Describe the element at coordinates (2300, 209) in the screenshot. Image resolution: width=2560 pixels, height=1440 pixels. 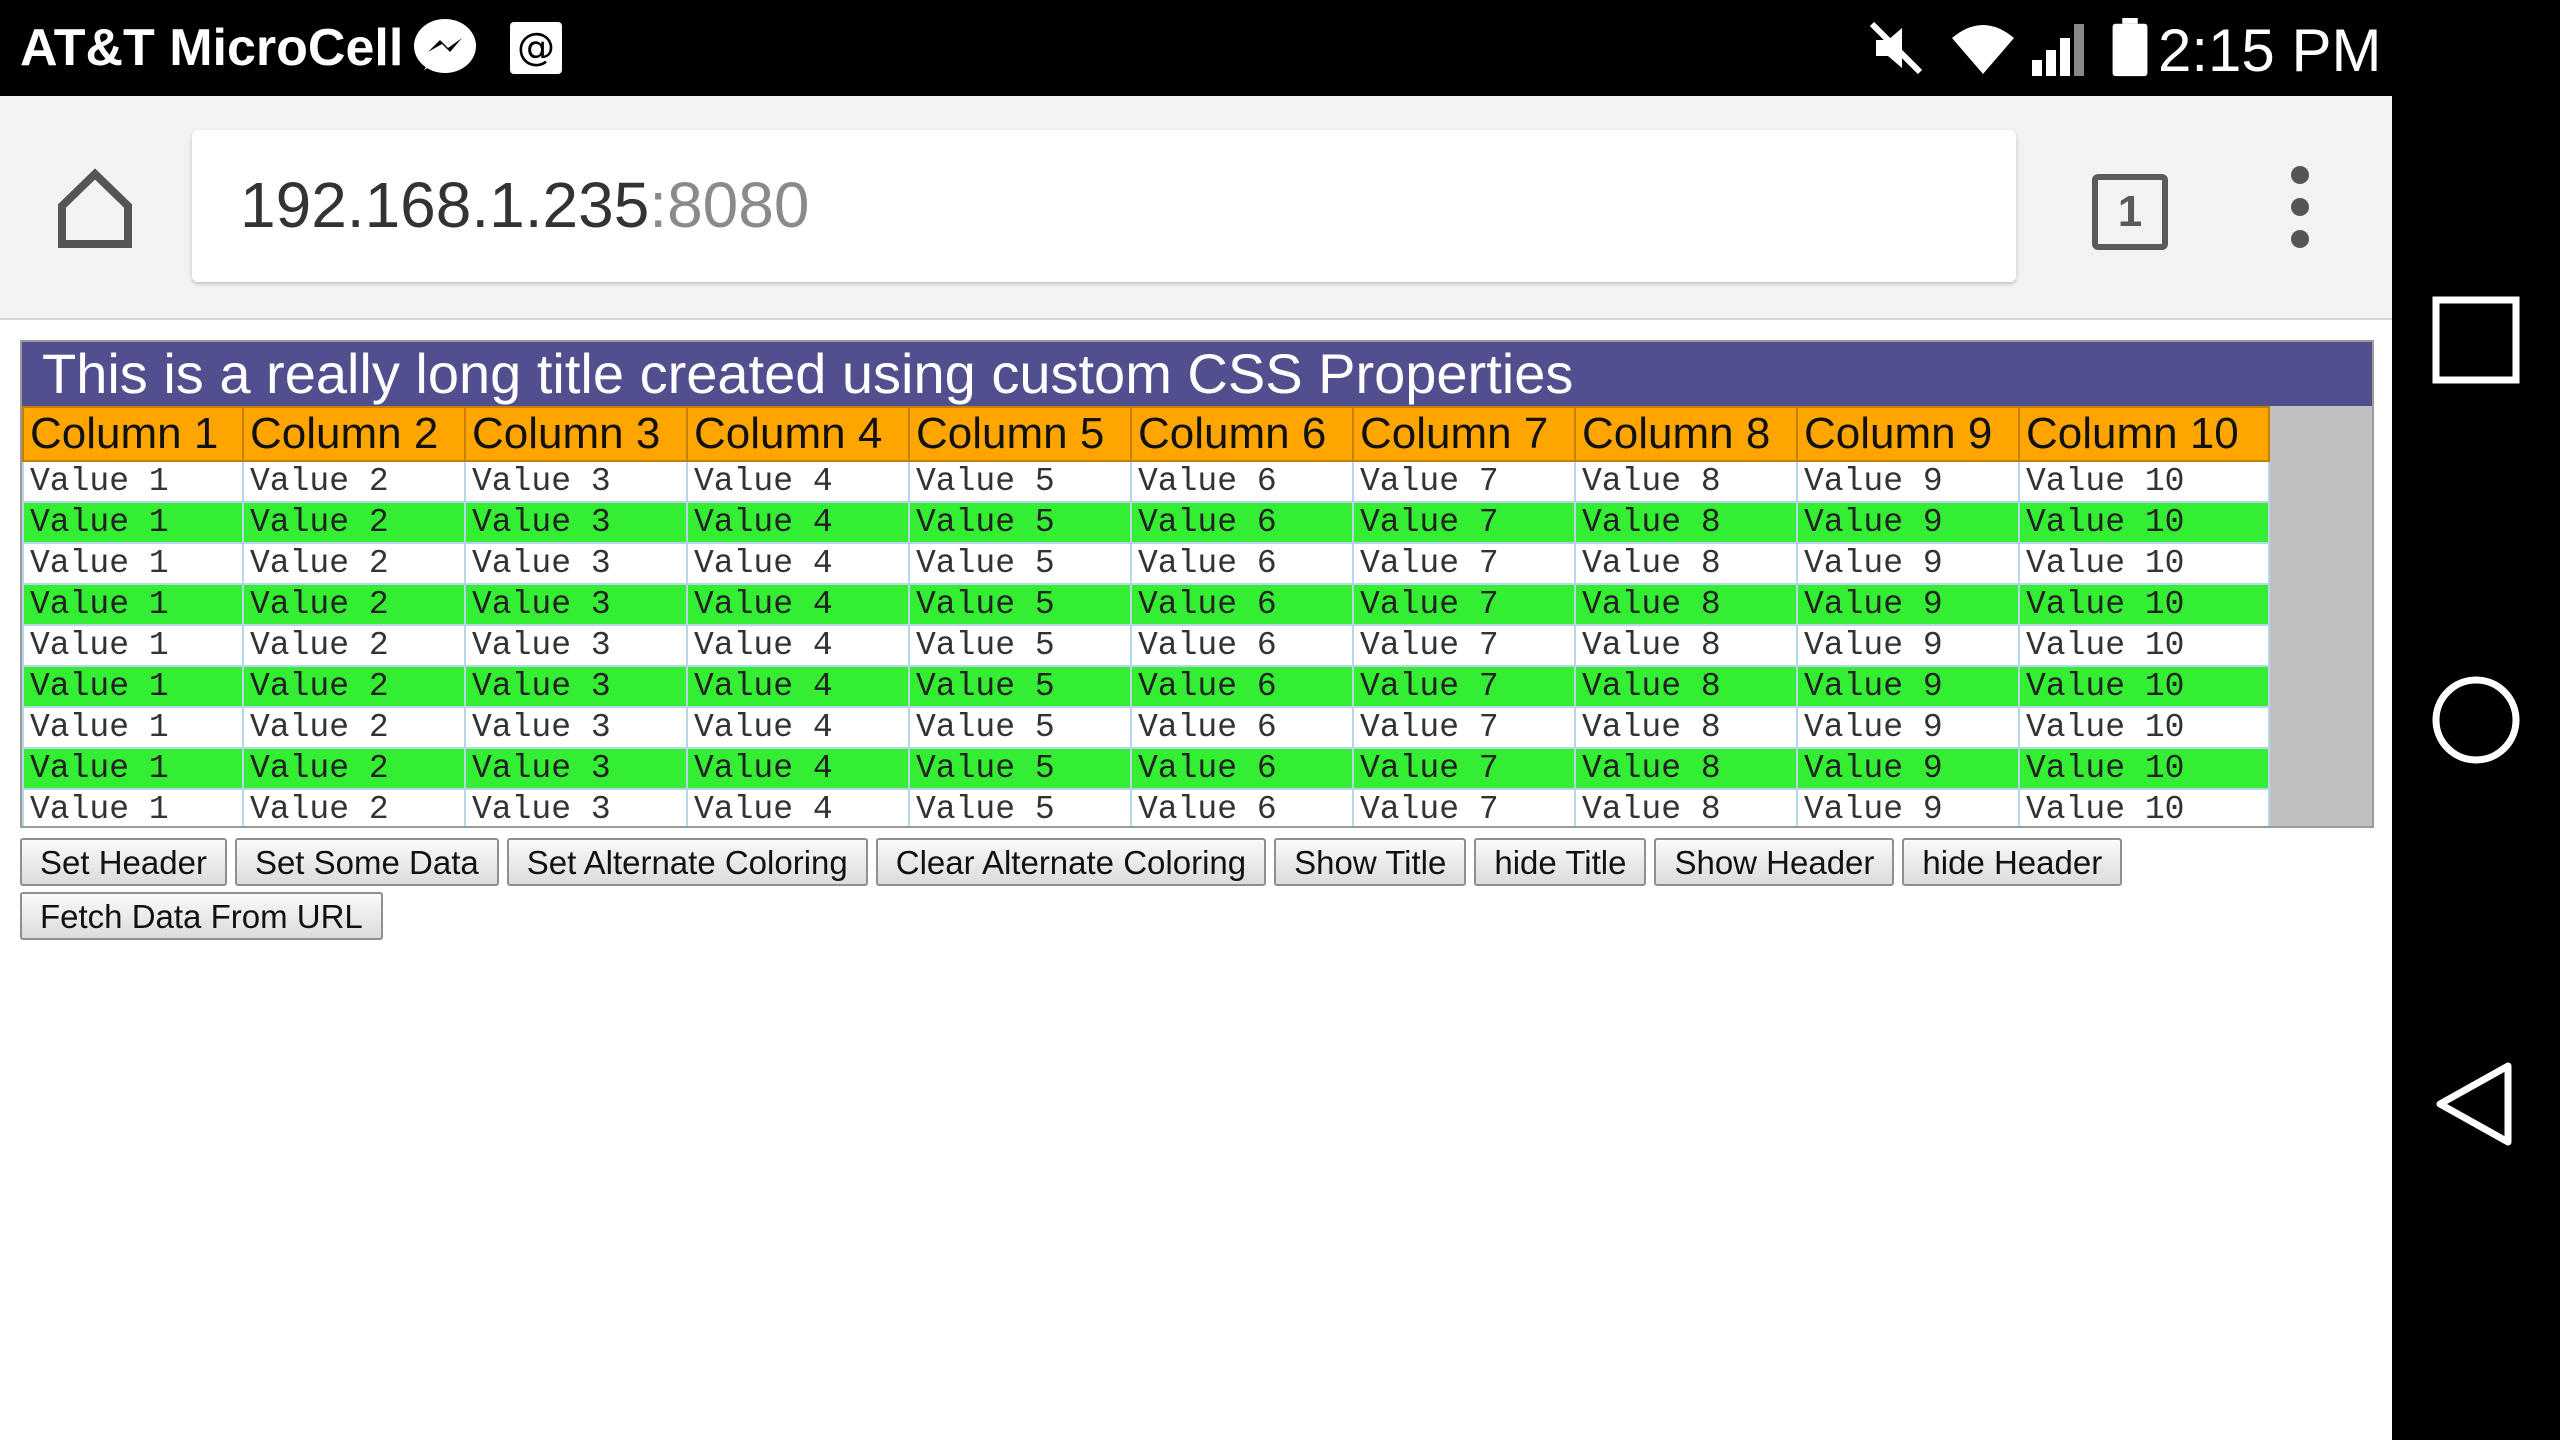
I see `overflow-menu-icon` at that location.